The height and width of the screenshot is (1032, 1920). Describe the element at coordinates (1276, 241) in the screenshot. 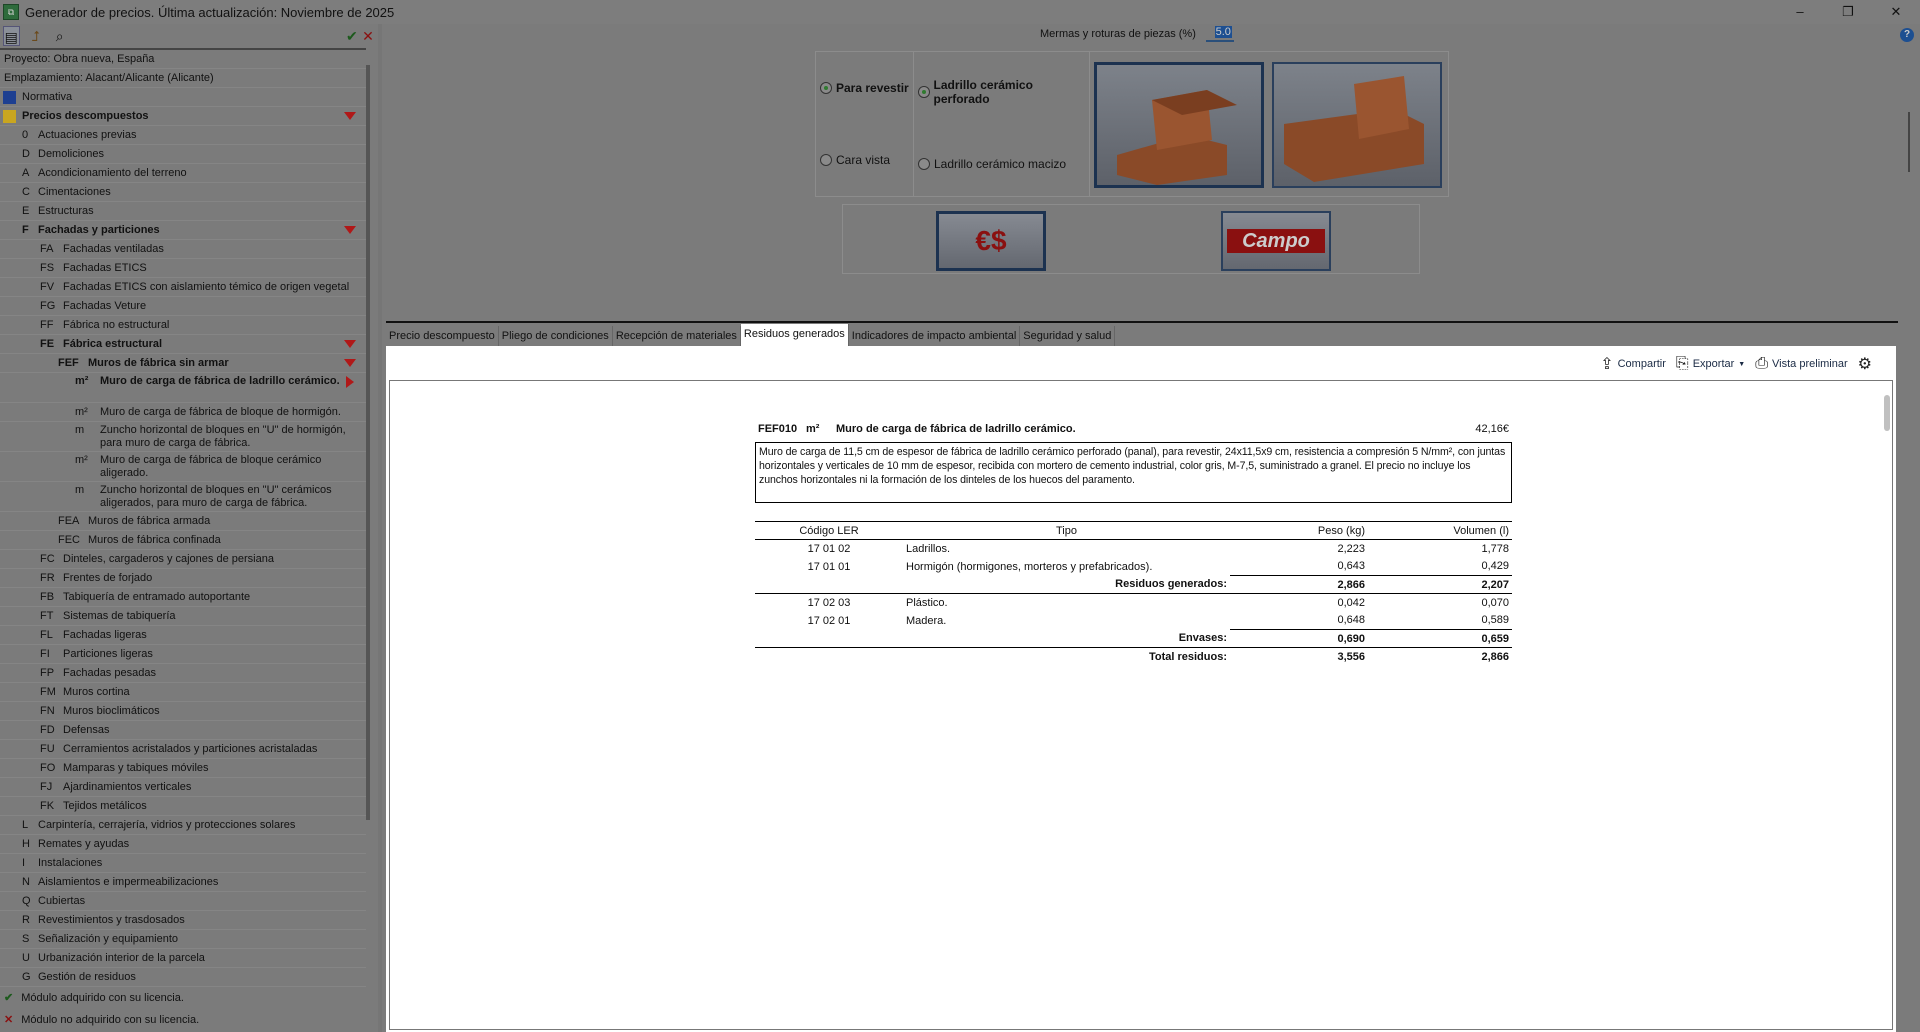

I see `campo-brand-button: Campo` at that location.